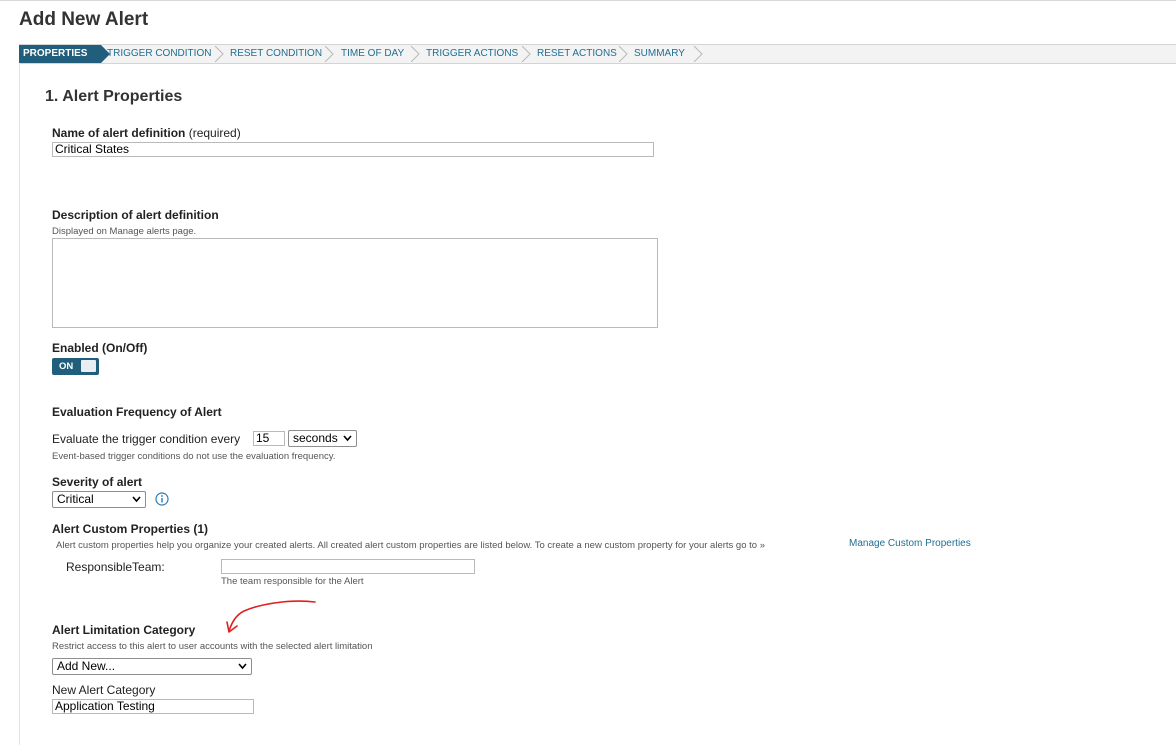  Describe the element at coordinates (276, 54) in the screenshot. I see `step-reset-condition: RESET CONDITION` at that location.